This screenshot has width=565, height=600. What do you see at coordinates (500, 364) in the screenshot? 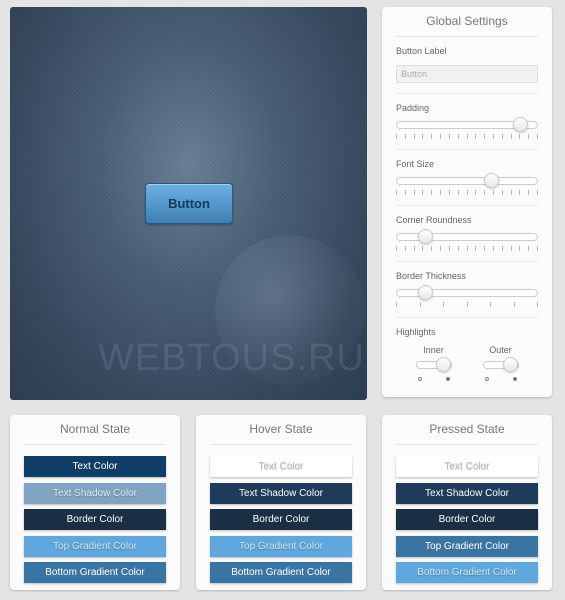
I see `outer-highlight-toggle` at bounding box center [500, 364].